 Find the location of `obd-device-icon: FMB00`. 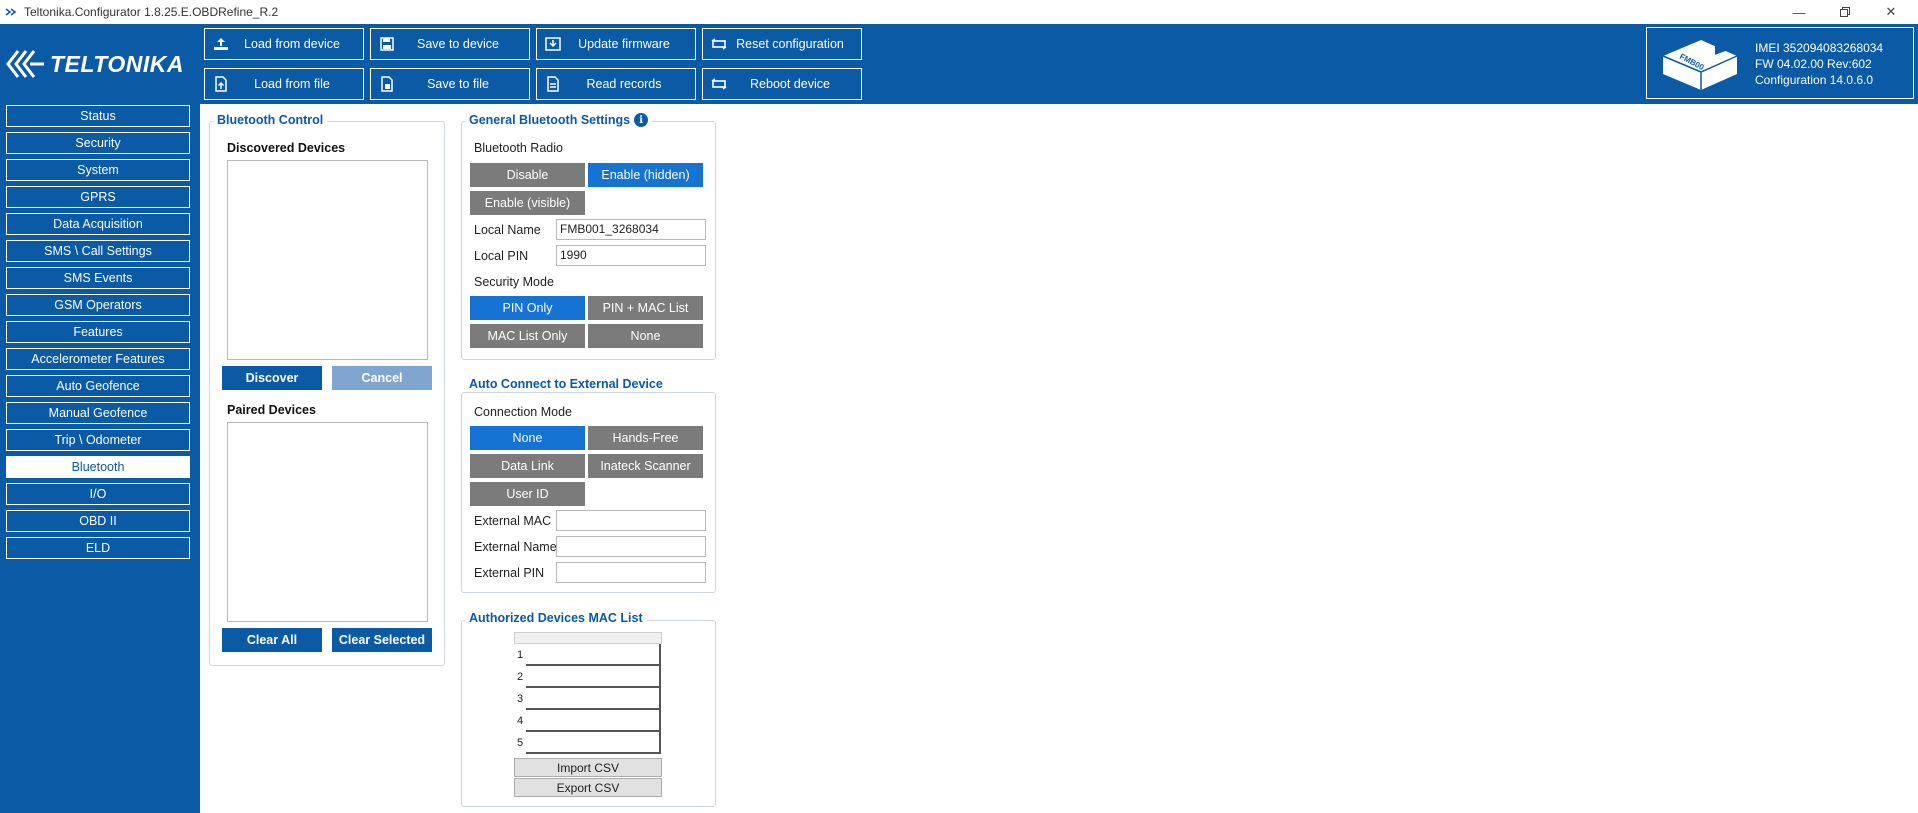

obd-device-icon: FMB00 is located at coordinates (1700, 63).